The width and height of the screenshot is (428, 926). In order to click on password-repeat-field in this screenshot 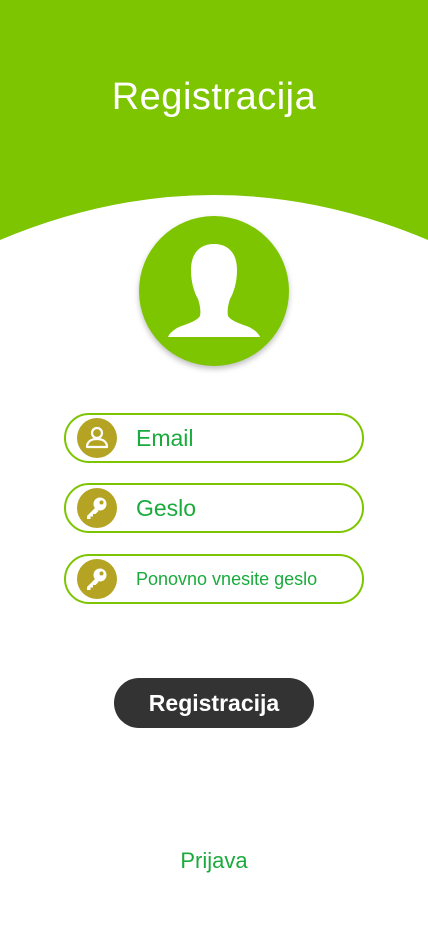, I will do `click(214, 579)`.